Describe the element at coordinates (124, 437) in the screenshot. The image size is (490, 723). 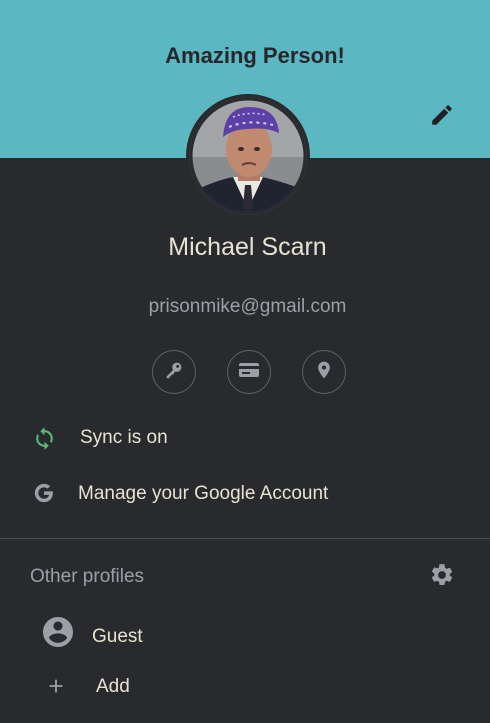
I see `sync-status-label: Sync is on` at that location.